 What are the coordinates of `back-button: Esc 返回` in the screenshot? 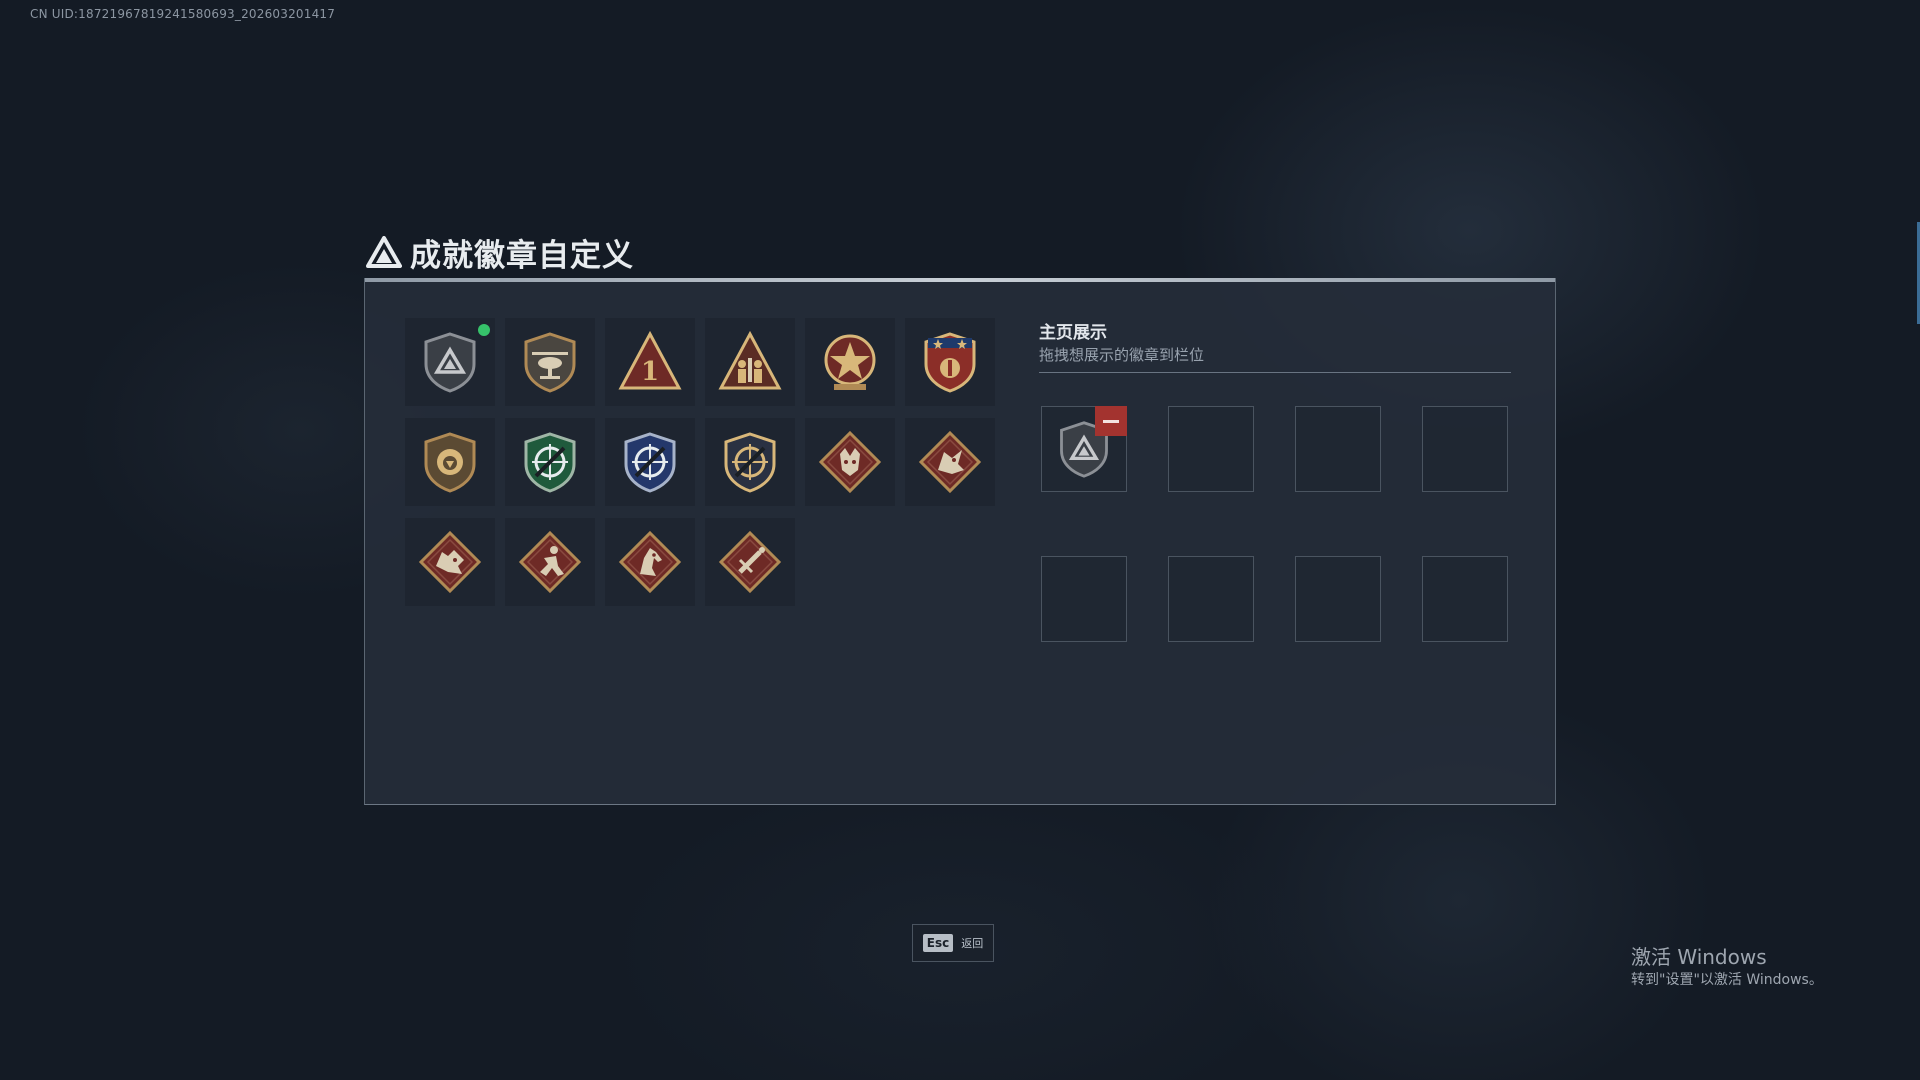 It's located at (953, 943).